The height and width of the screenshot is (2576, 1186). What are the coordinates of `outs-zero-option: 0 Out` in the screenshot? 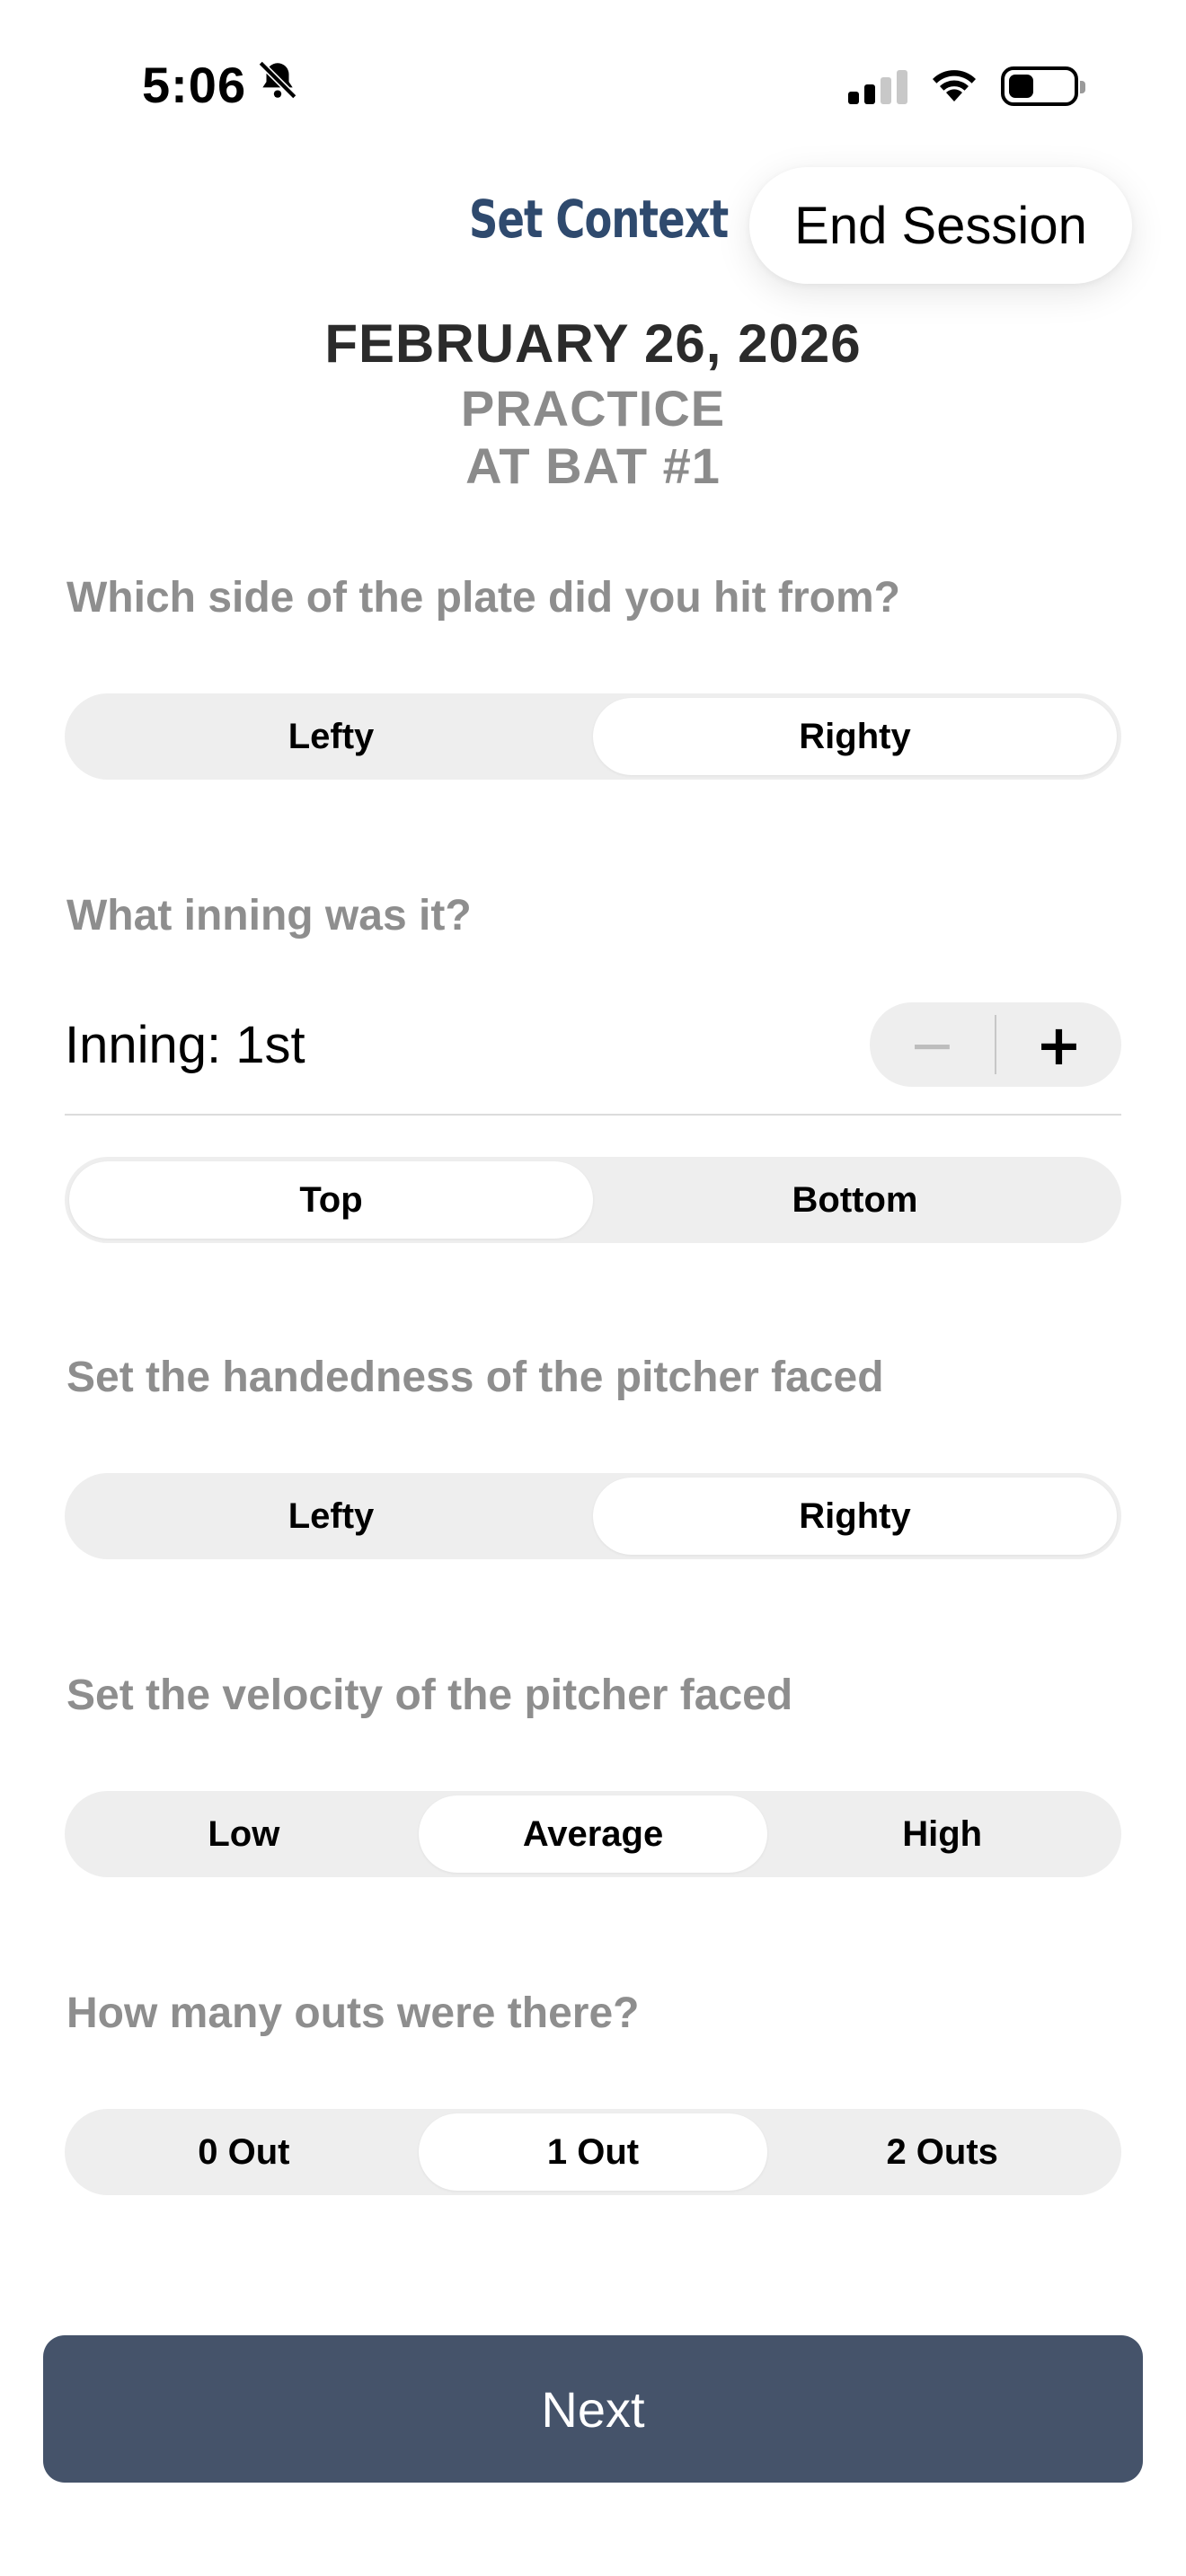 It's located at (244, 2152).